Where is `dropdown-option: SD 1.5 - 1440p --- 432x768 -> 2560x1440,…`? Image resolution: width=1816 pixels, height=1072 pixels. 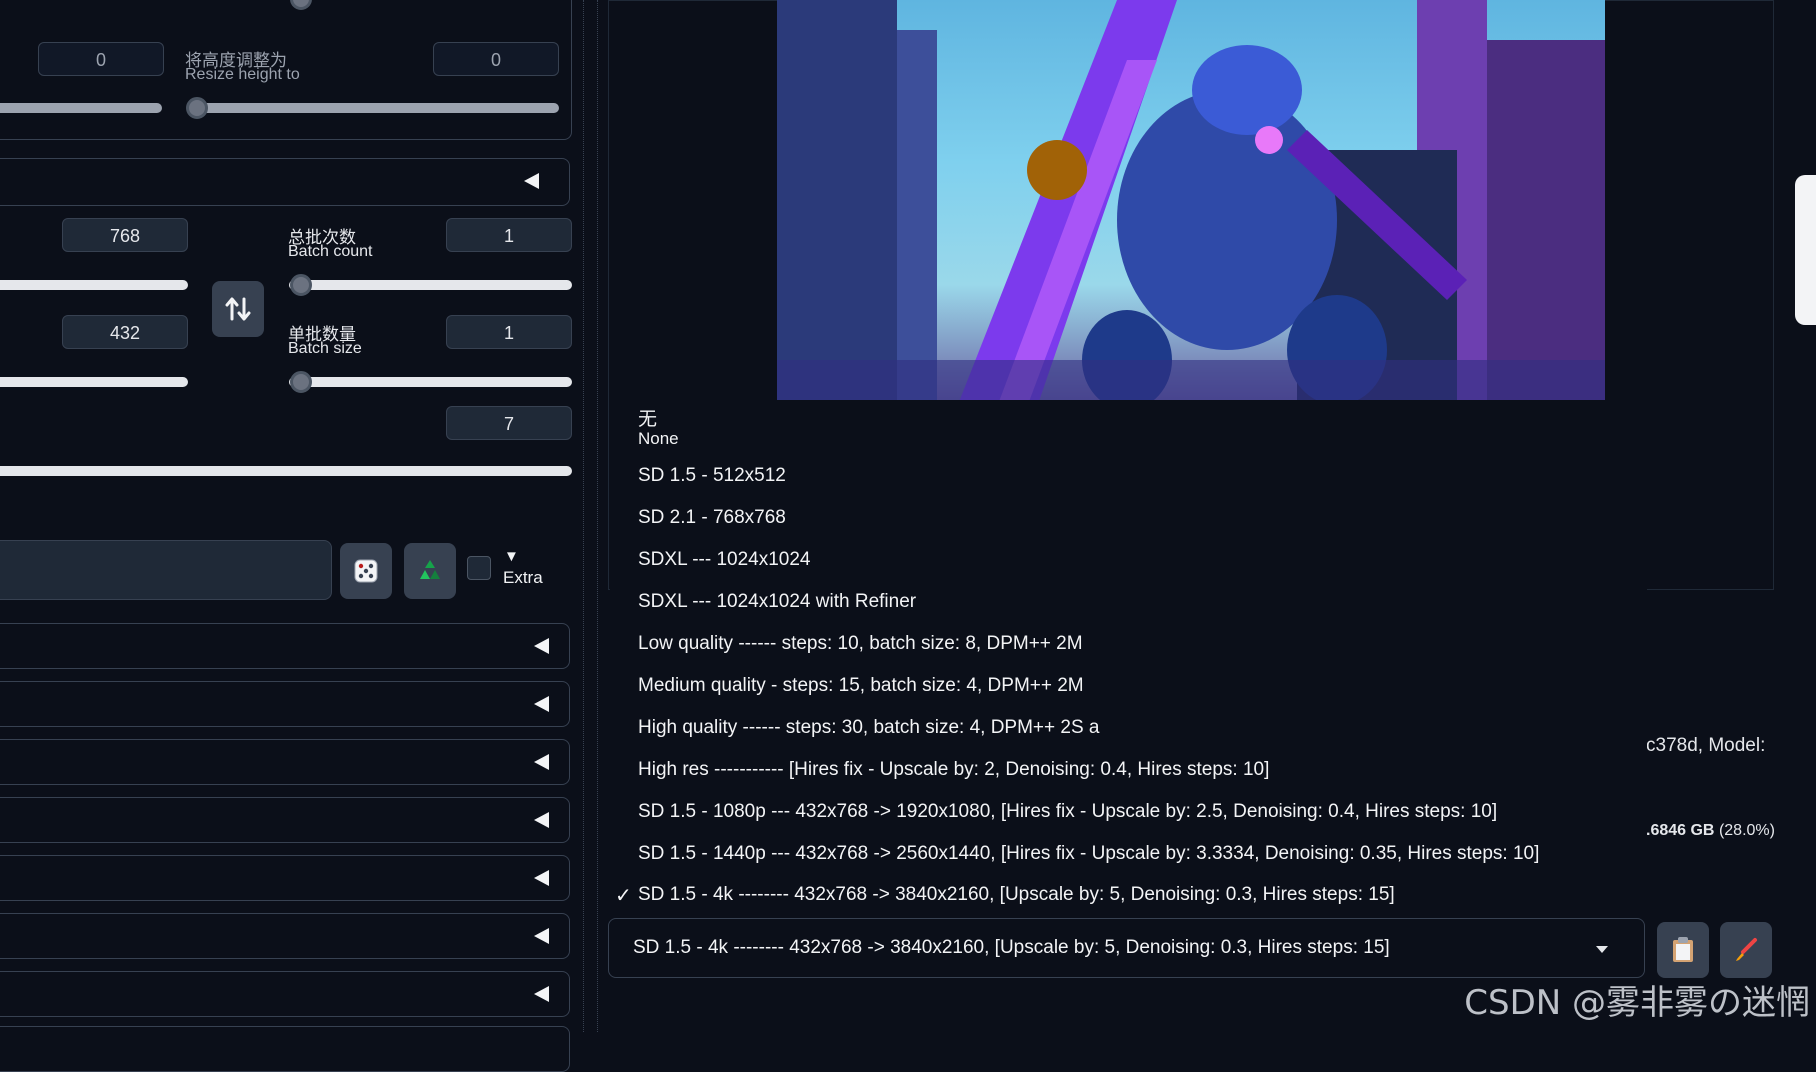 dropdown-option: SD 1.5 - 1440p --- 432x768 -> 2560x1440,… is located at coordinates (1088, 854).